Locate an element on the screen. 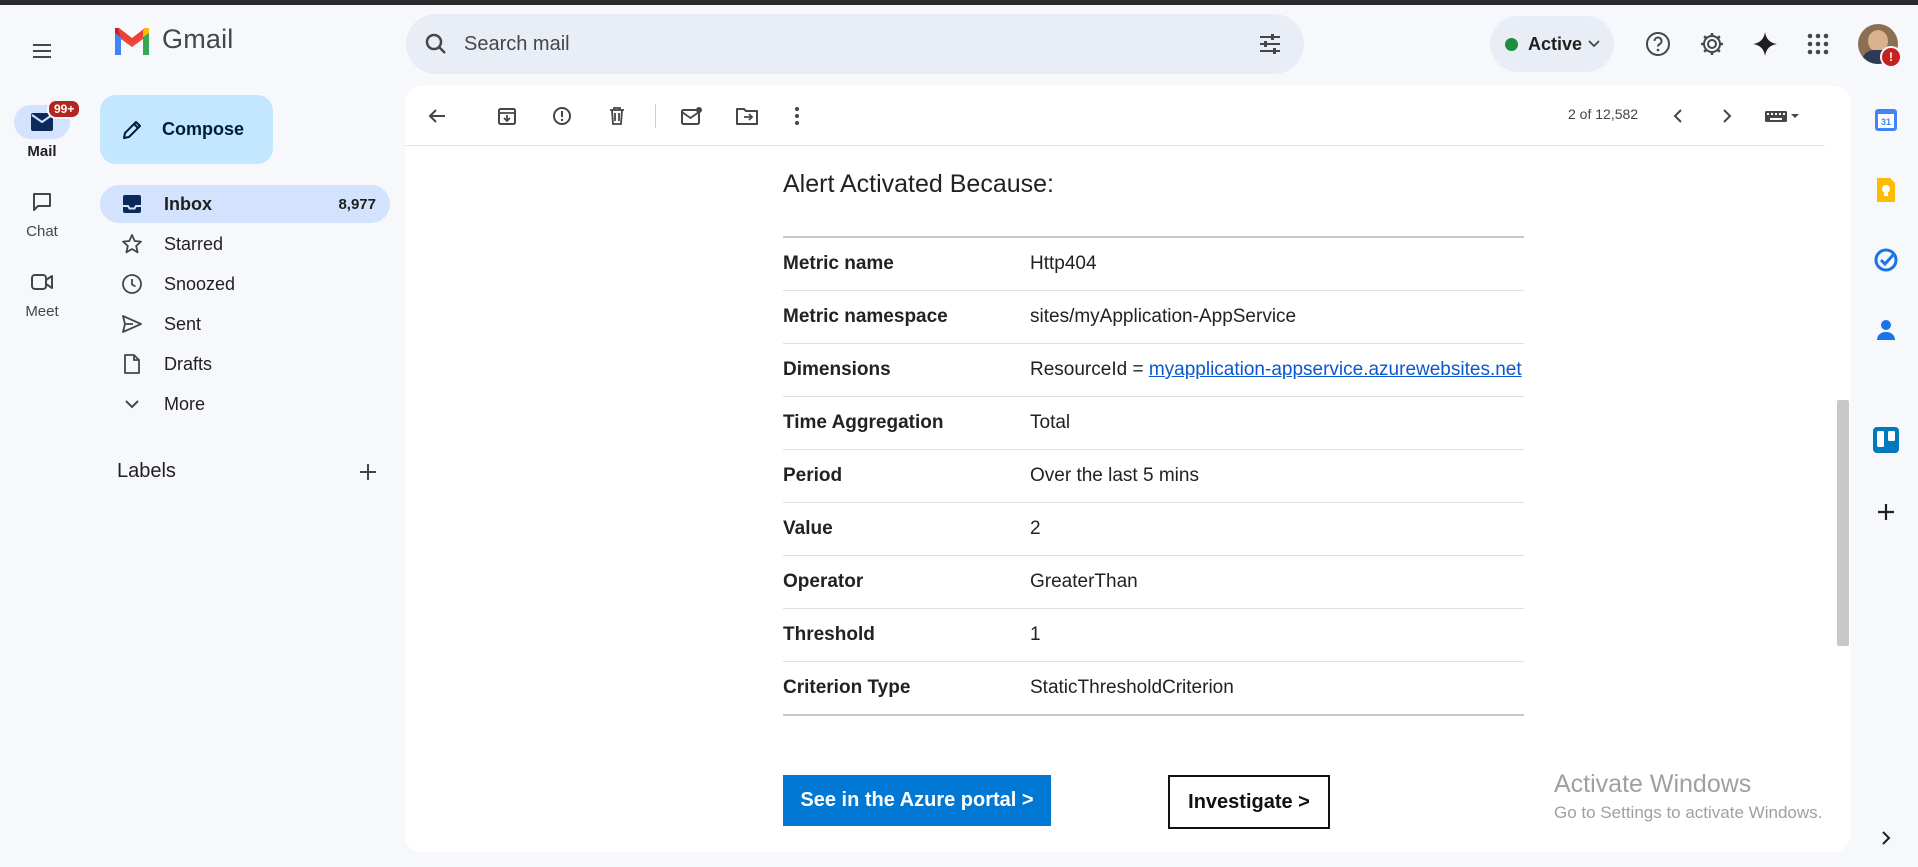 The width and height of the screenshot is (1918, 867). archive-icon is located at coordinates (507, 116).